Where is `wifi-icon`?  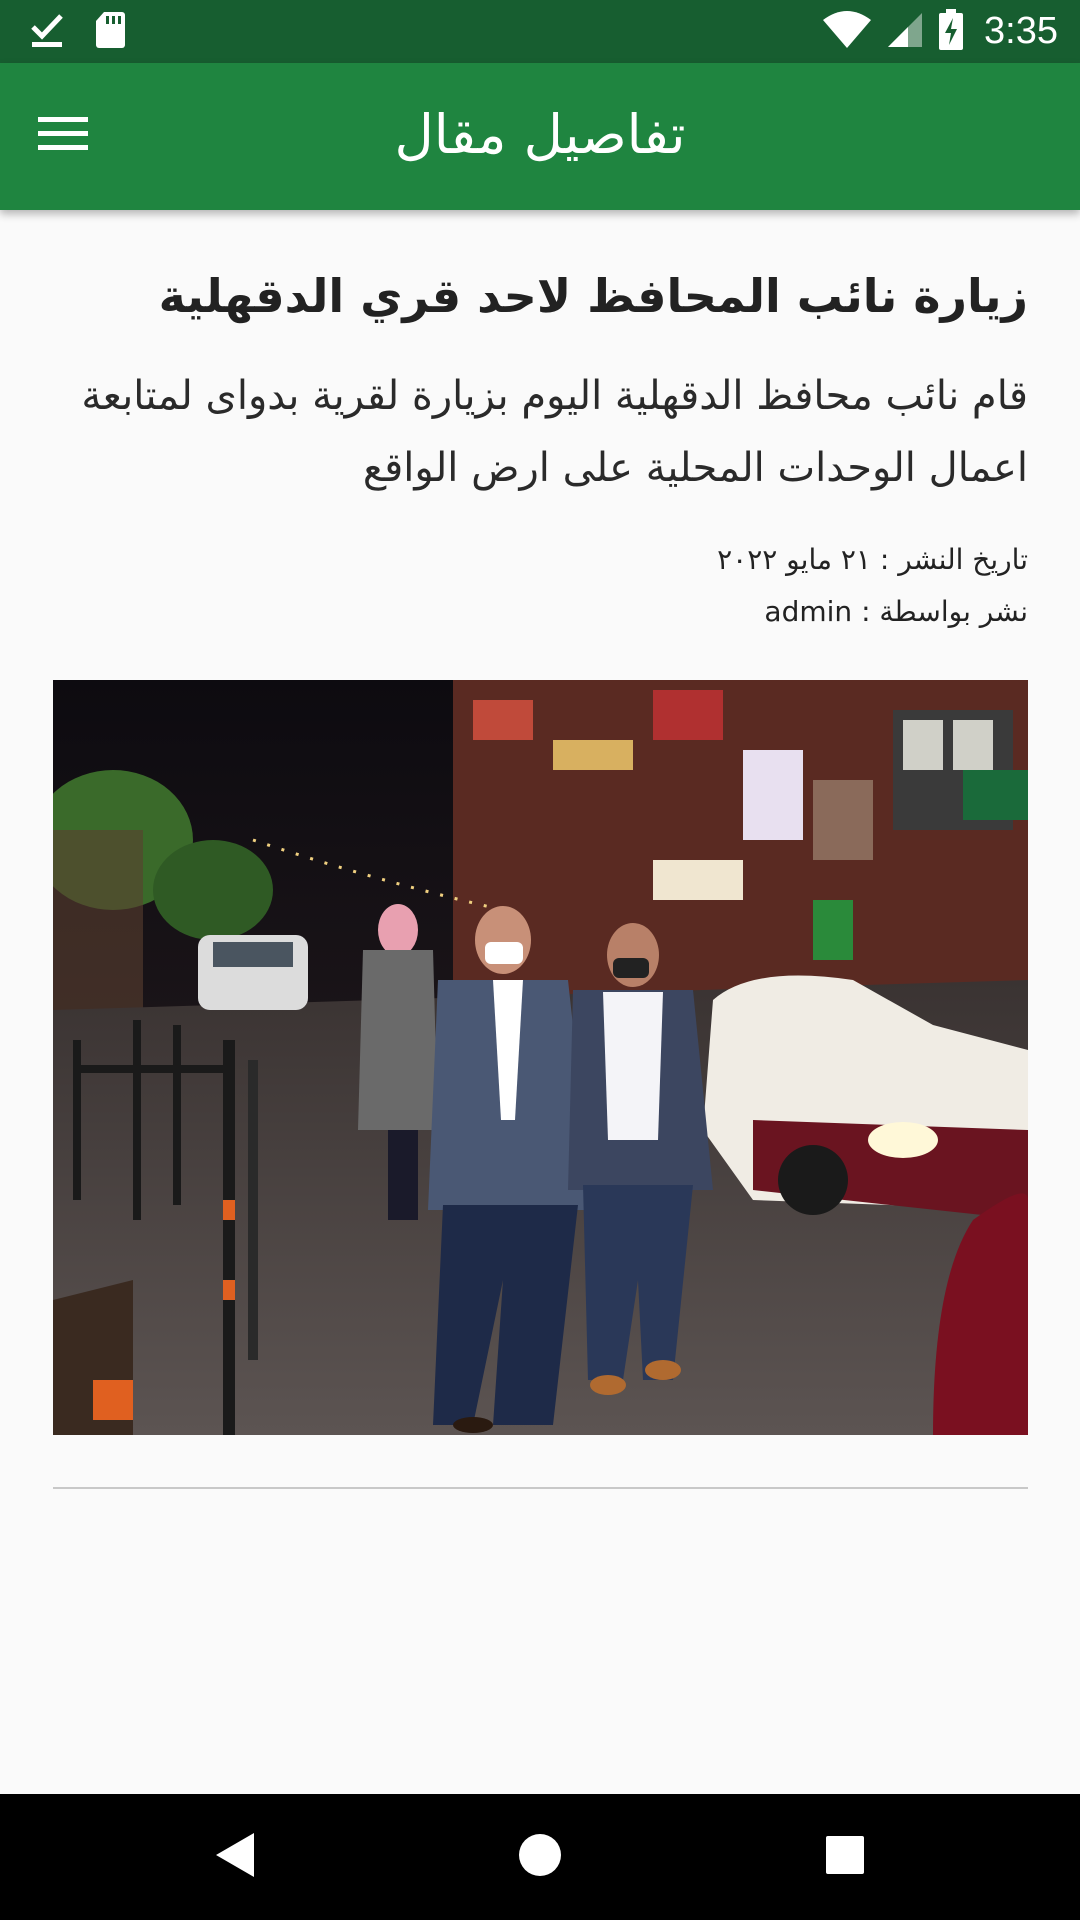
wifi-icon is located at coordinates (847, 32).